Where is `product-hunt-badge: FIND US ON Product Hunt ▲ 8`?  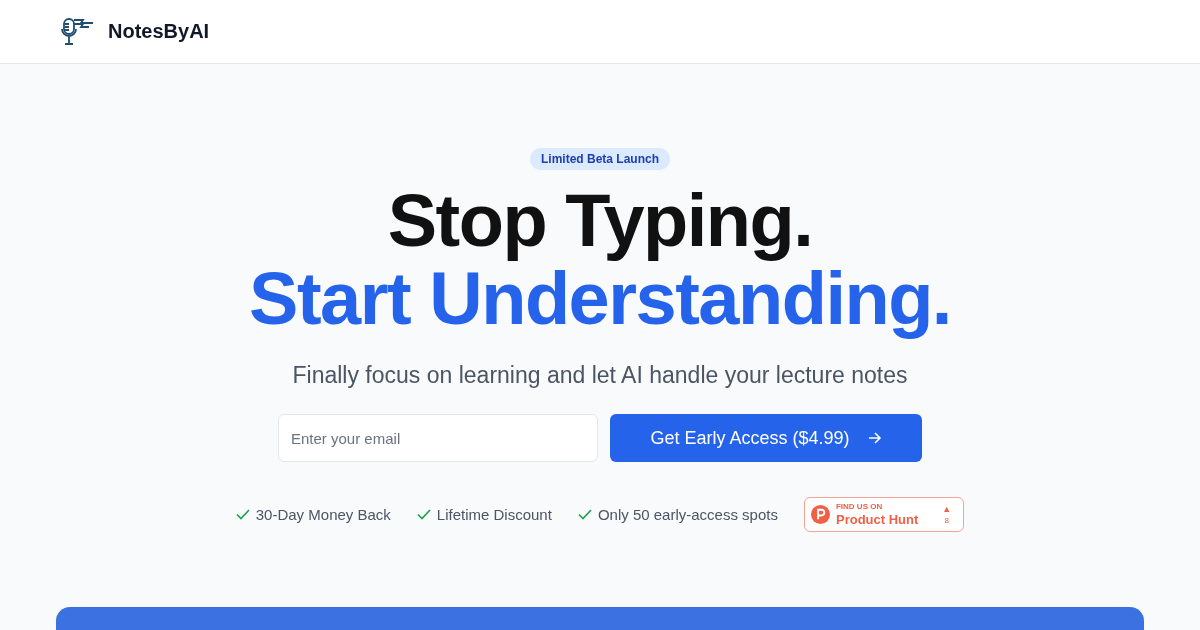
product-hunt-badge: FIND US ON Product Hunt ▲ 8 is located at coordinates (884, 514).